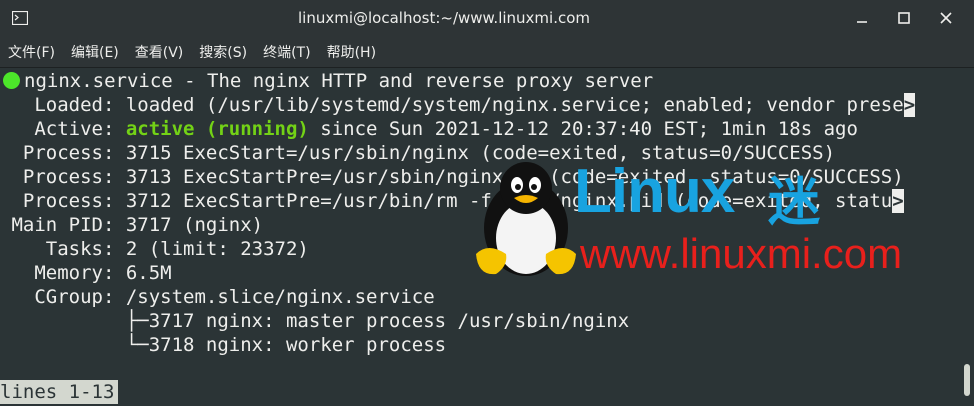  Describe the element at coordinates (217, 297) in the screenshot. I see `cgroup-line: CGroup: /system.slice/nginx.service` at that location.